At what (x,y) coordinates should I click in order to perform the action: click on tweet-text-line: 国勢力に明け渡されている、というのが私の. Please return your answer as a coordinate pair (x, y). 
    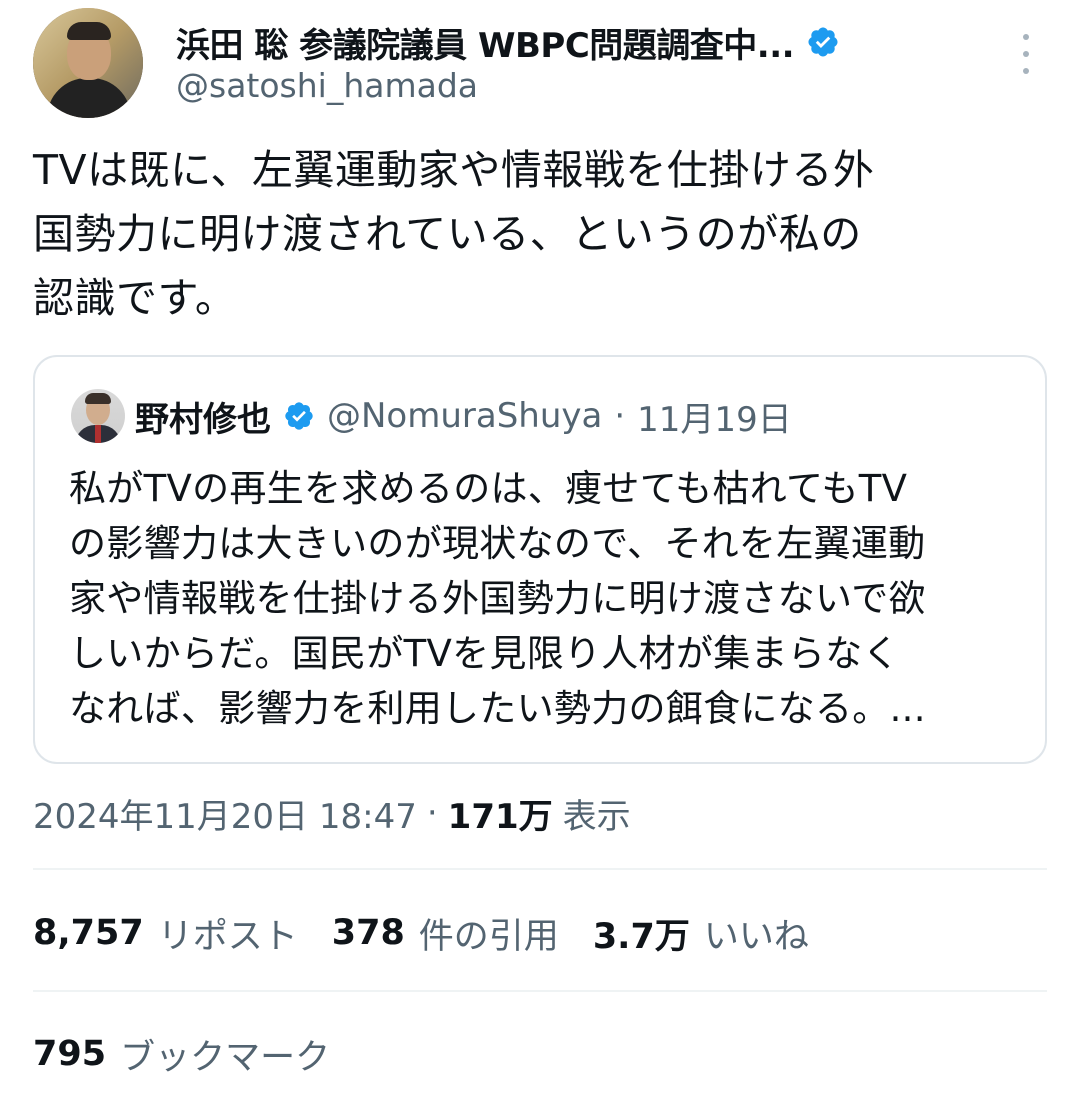
    Looking at the image, I should click on (447, 234).